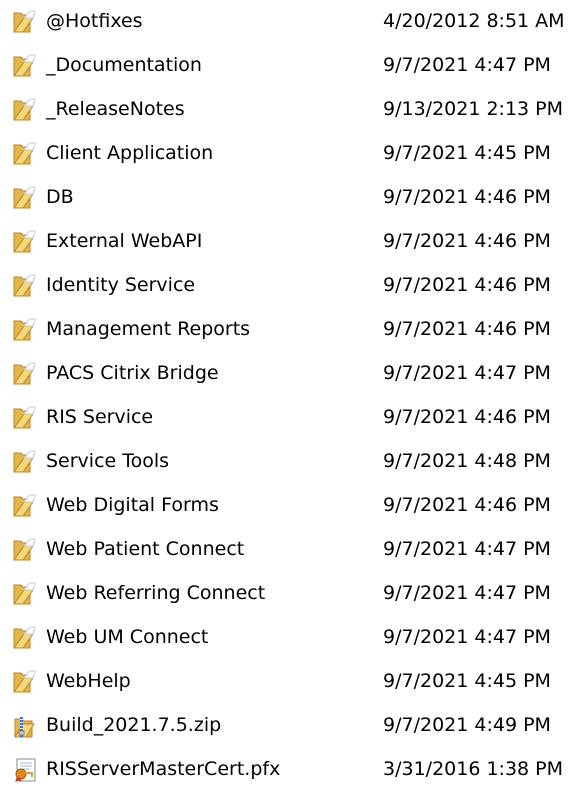  I want to click on file-name: Web UM Connect, so click(127, 637).